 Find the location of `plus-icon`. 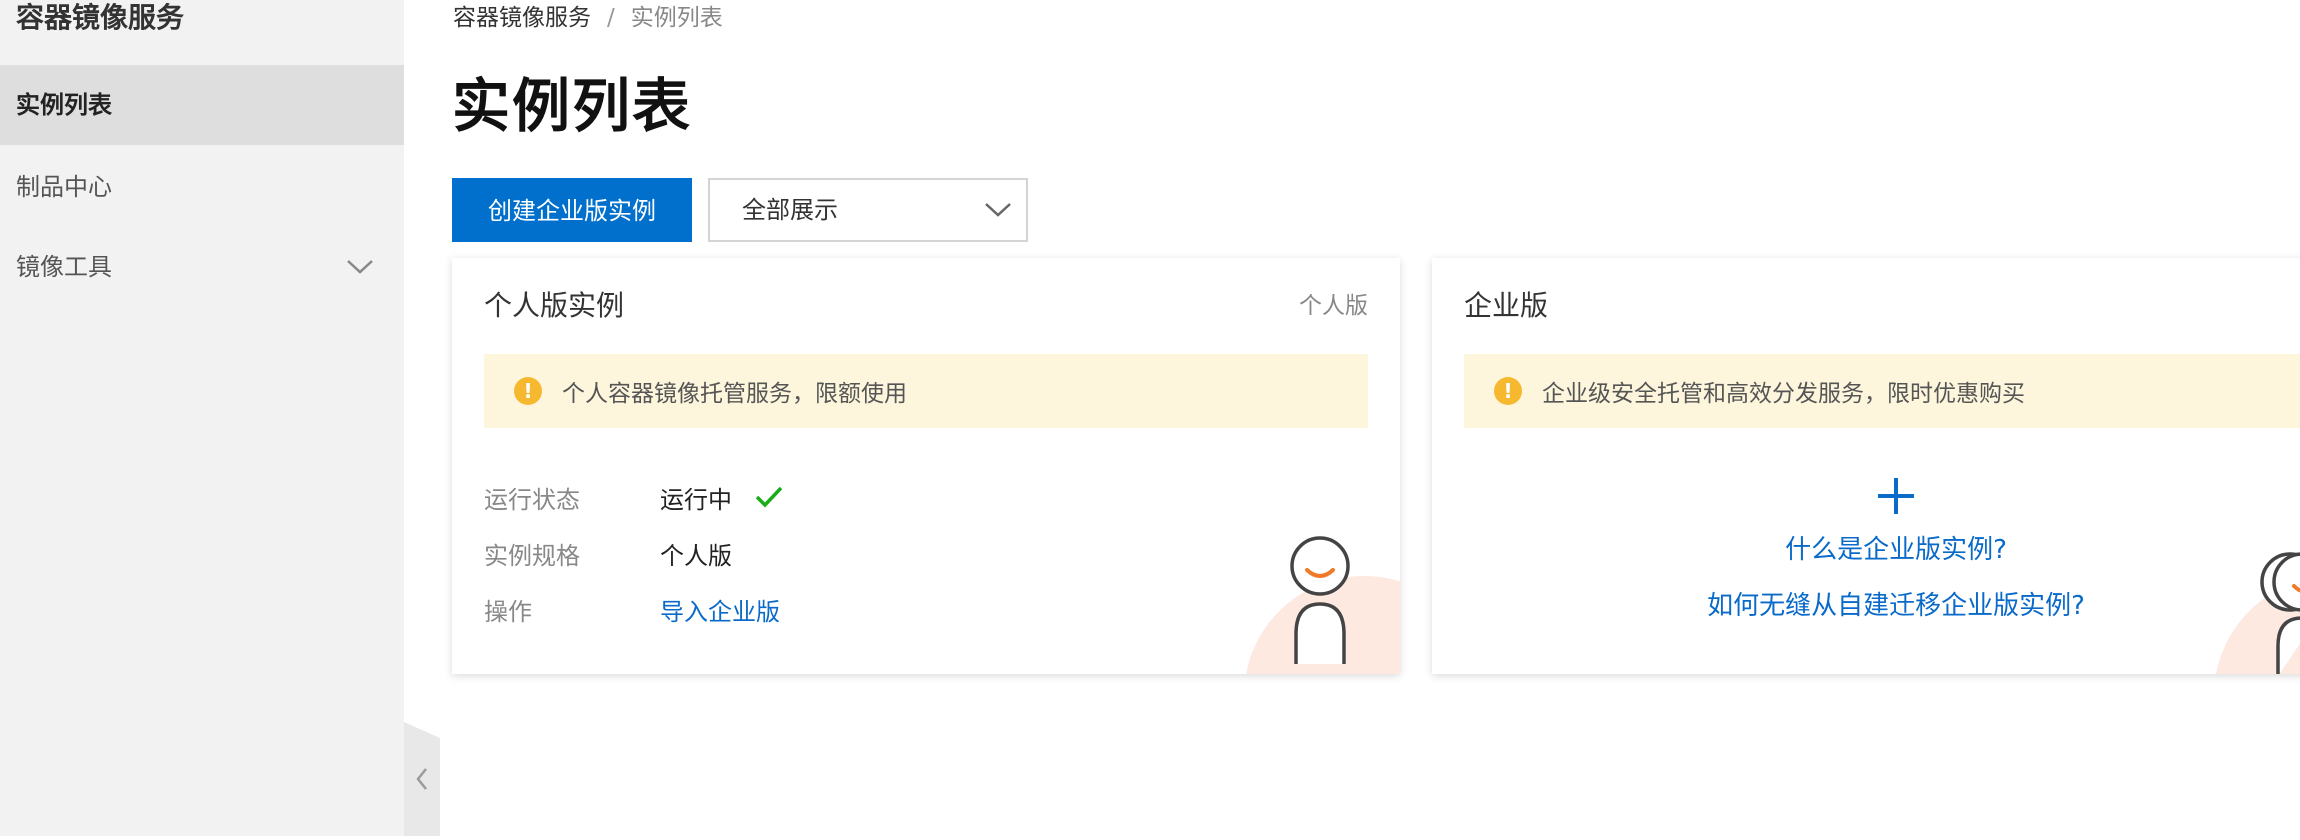

plus-icon is located at coordinates (1896, 496).